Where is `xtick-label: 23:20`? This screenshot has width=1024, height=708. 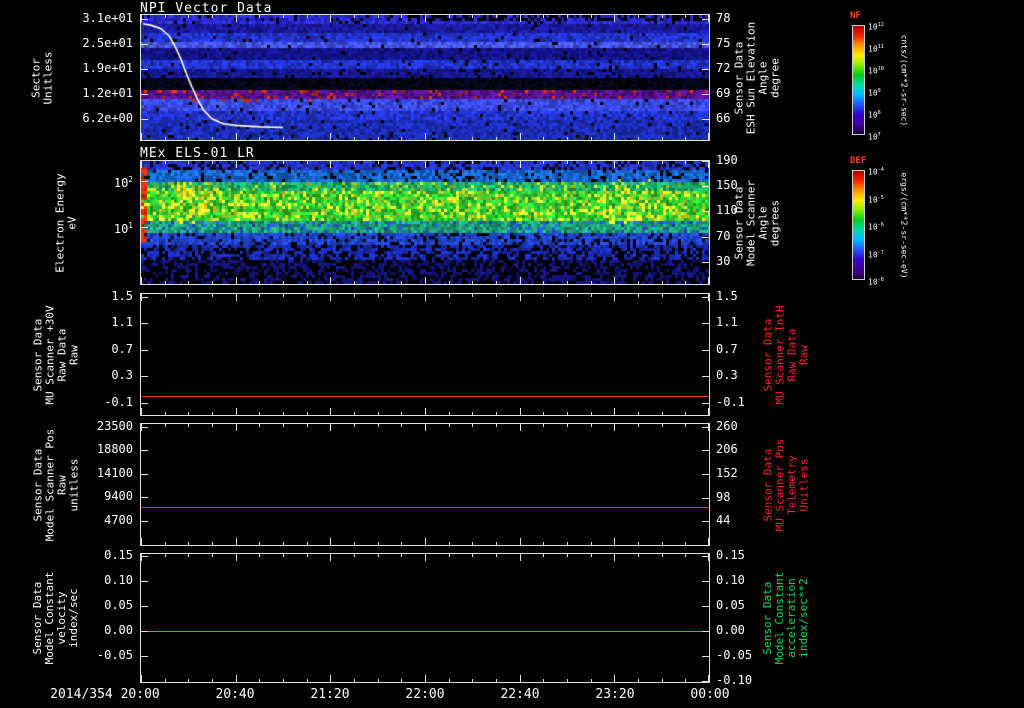
xtick-label: 23:20 is located at coordinates (615, 694).